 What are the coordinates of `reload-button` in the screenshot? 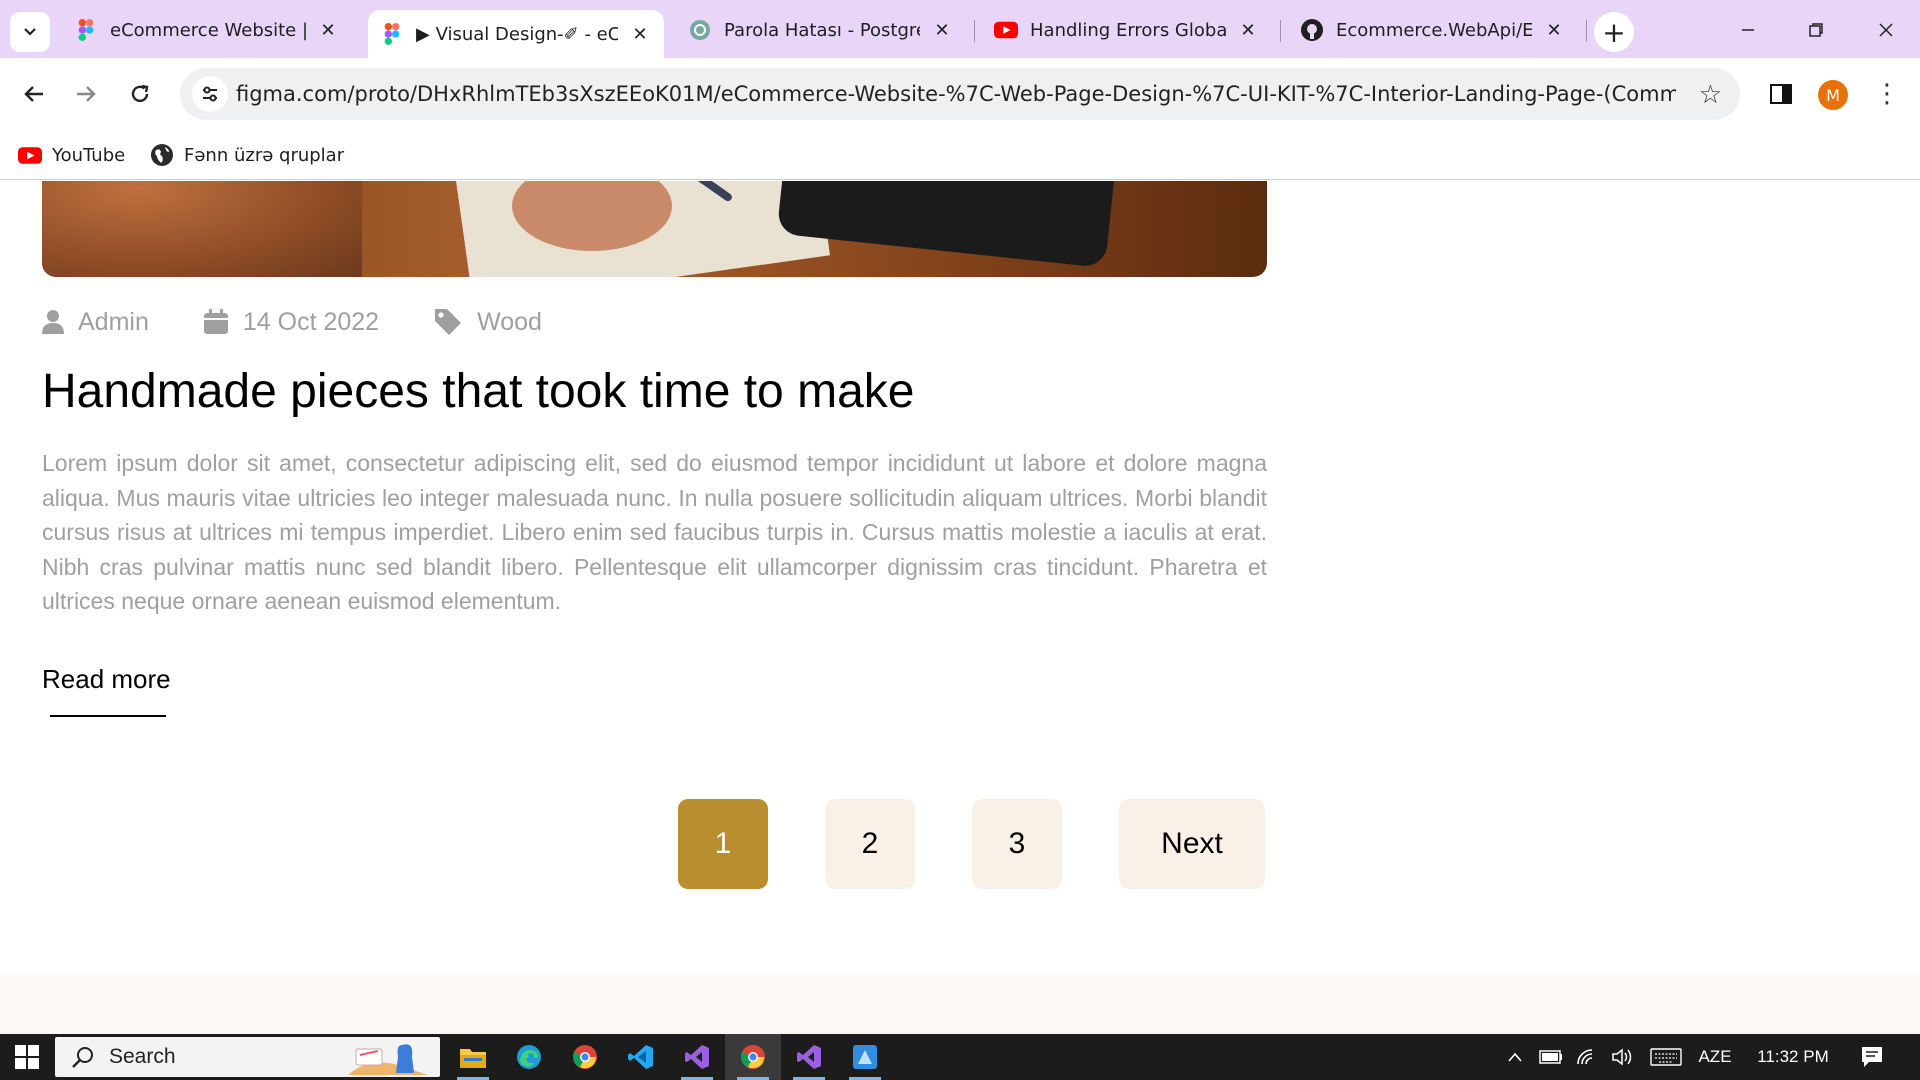 It's located at (140, 94).